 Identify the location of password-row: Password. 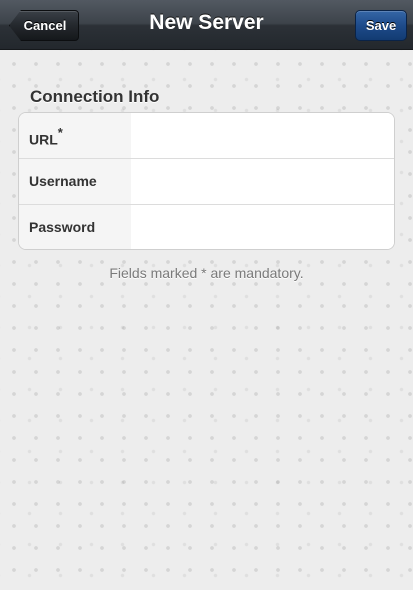
(206, 227).